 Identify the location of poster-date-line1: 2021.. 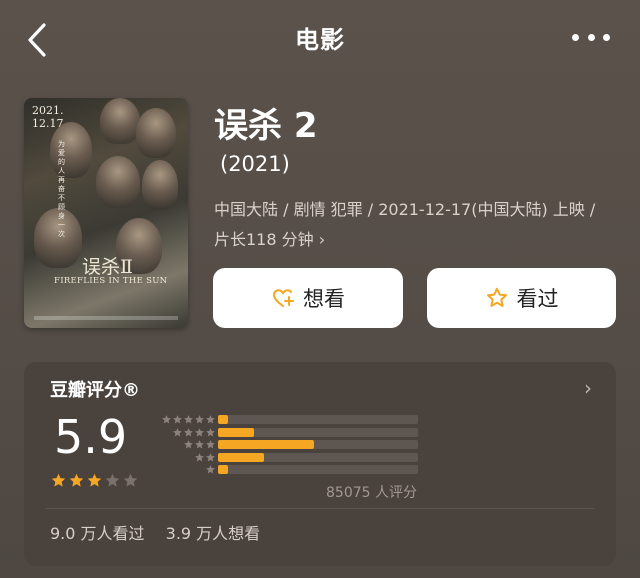
(48, 110).